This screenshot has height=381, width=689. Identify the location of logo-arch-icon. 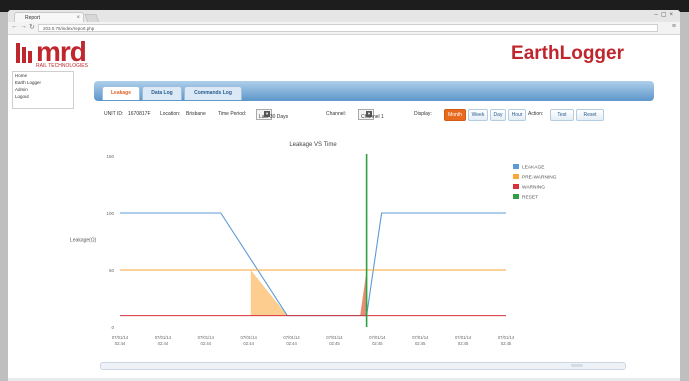
(24, 53).